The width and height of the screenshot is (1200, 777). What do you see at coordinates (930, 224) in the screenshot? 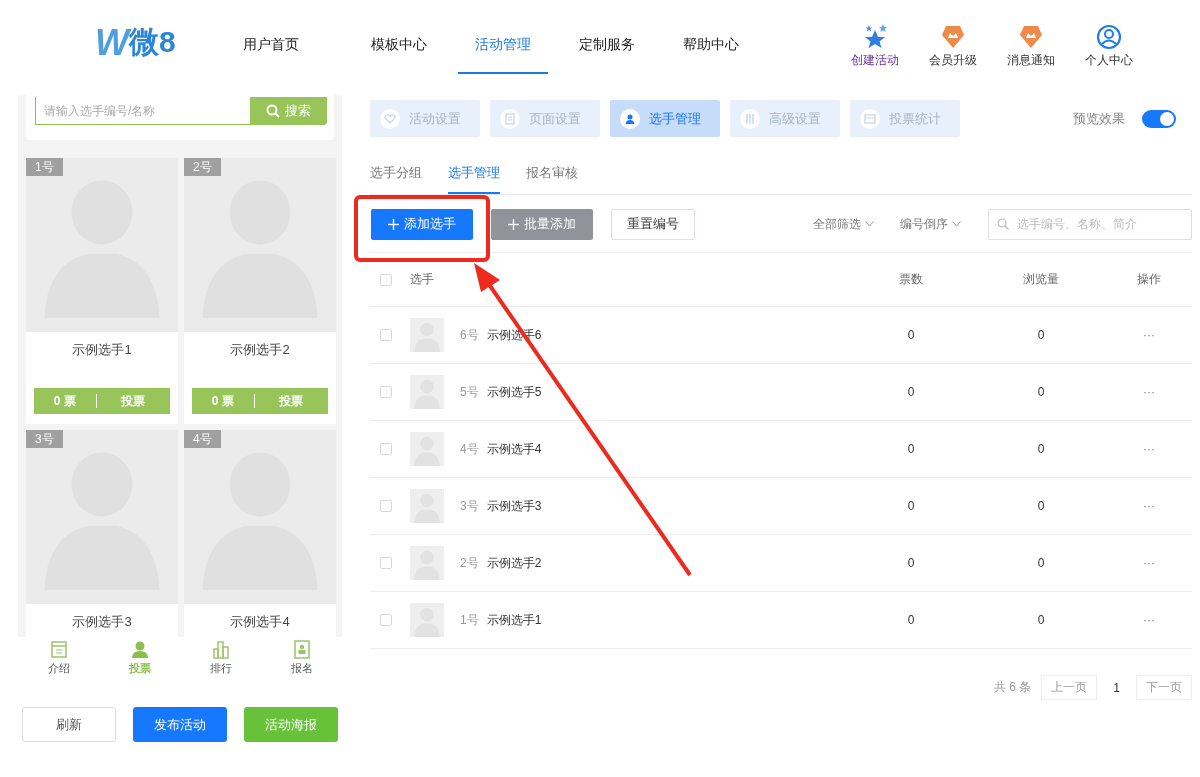
I see `filter-dropdown: 编号倒序` at bounding box center [930, 224].